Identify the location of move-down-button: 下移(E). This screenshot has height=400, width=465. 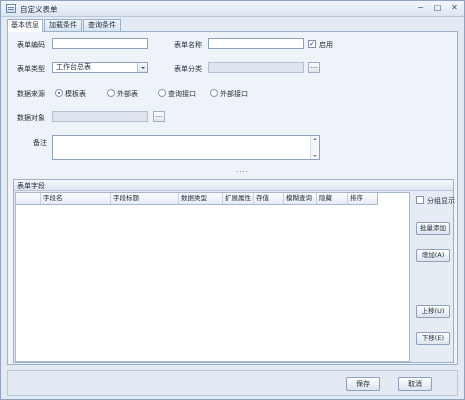
(433, 338).